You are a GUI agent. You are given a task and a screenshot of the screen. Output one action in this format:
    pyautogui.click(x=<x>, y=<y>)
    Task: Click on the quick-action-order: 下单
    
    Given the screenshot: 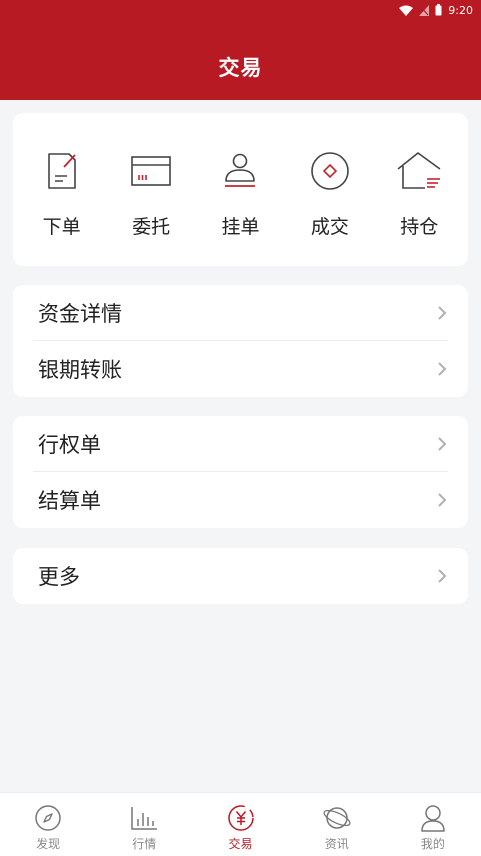 What is the action you would take?
    pyautogui.click(x=62, y=189)
    